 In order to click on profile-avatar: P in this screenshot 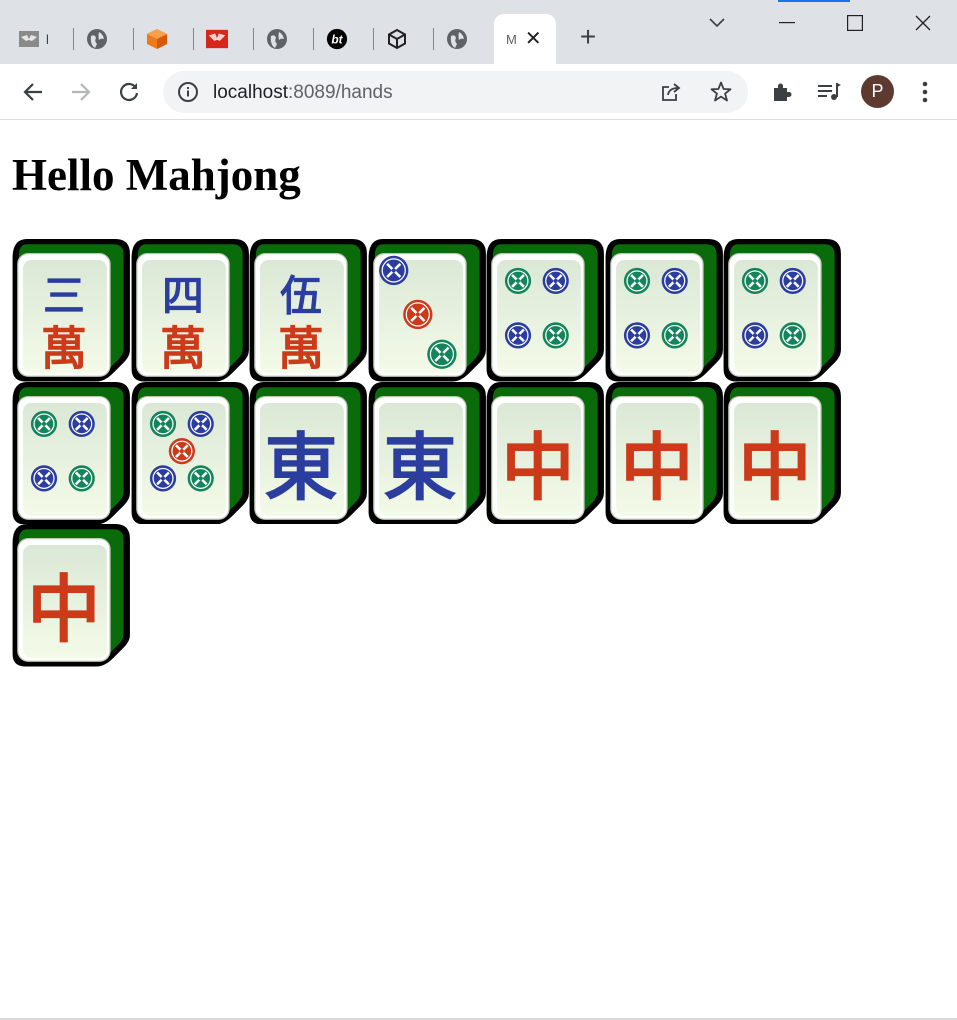, I will do `click(877, 91)`.